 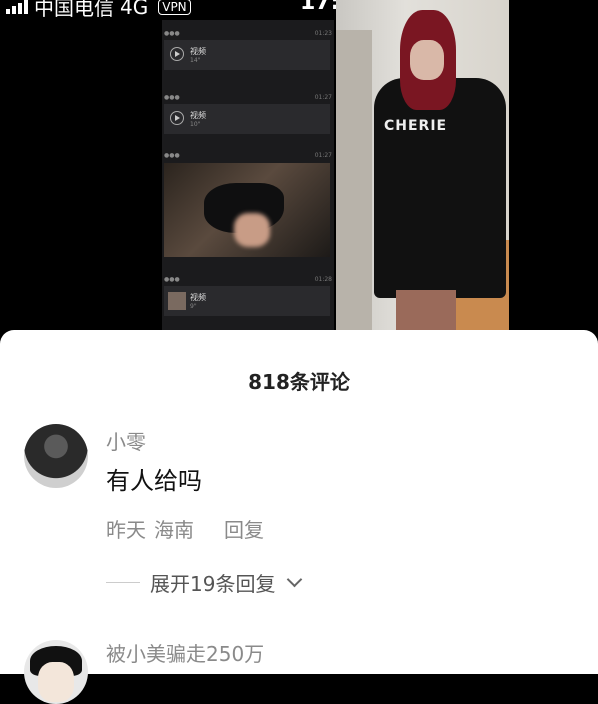 What do you see at coordinates (247, 210) in the screenshot?
I see `blurred-photo` at bounding box center [247, 210].